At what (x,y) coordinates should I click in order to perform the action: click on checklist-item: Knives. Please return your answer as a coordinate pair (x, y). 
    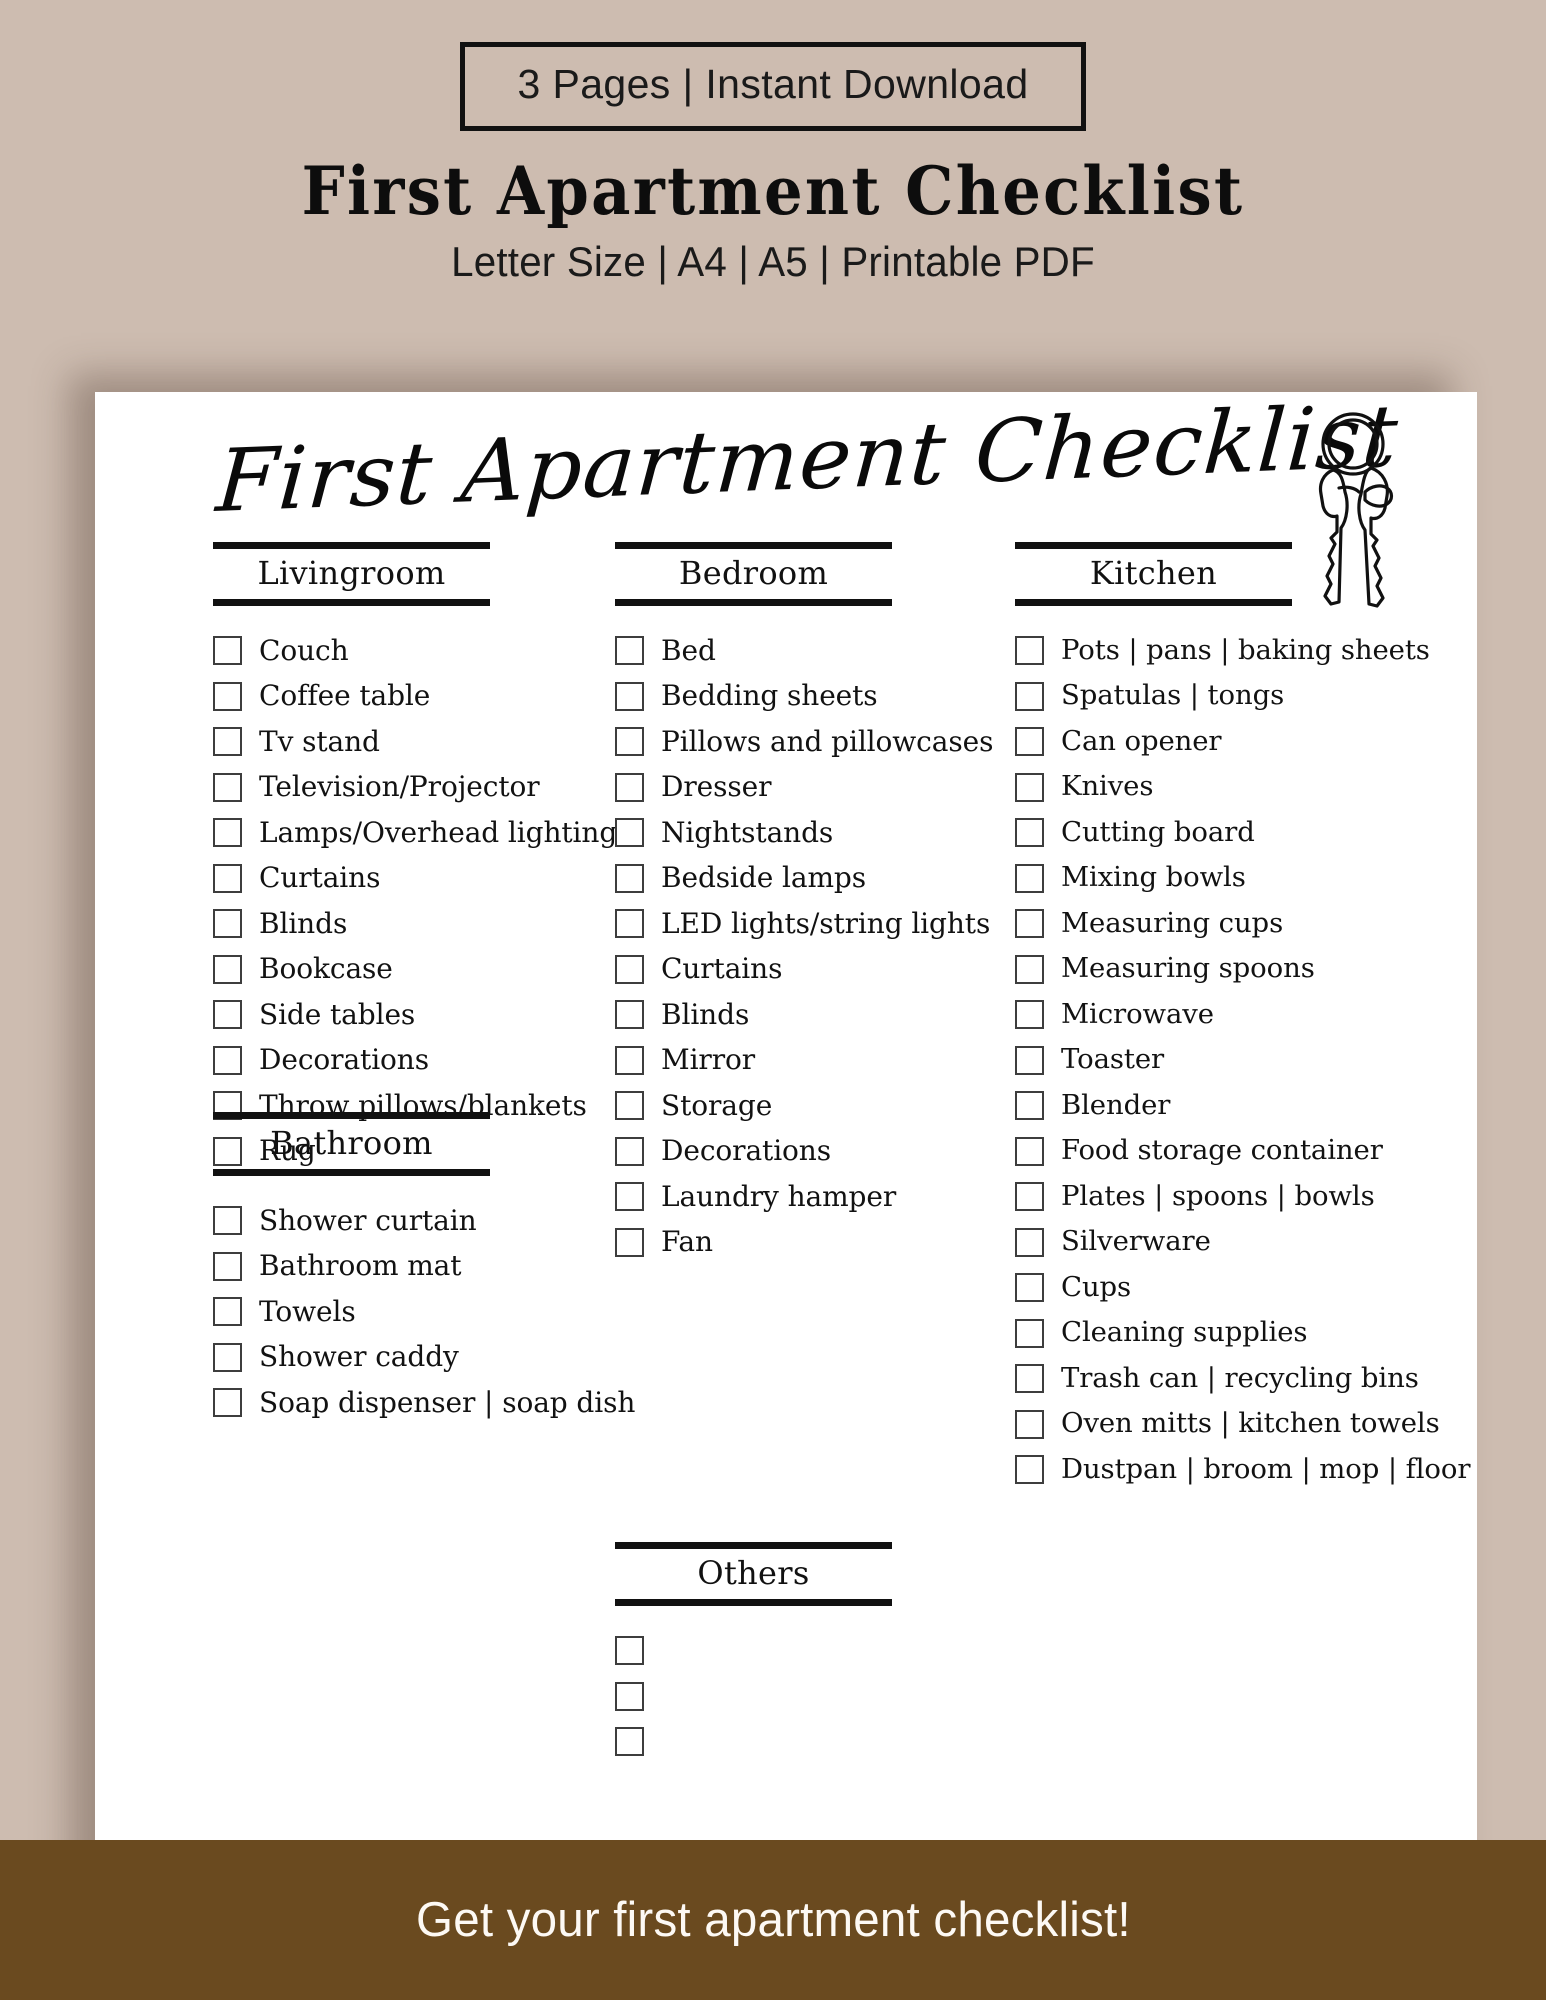
    Looking at the image, I should click on (1215, 787).